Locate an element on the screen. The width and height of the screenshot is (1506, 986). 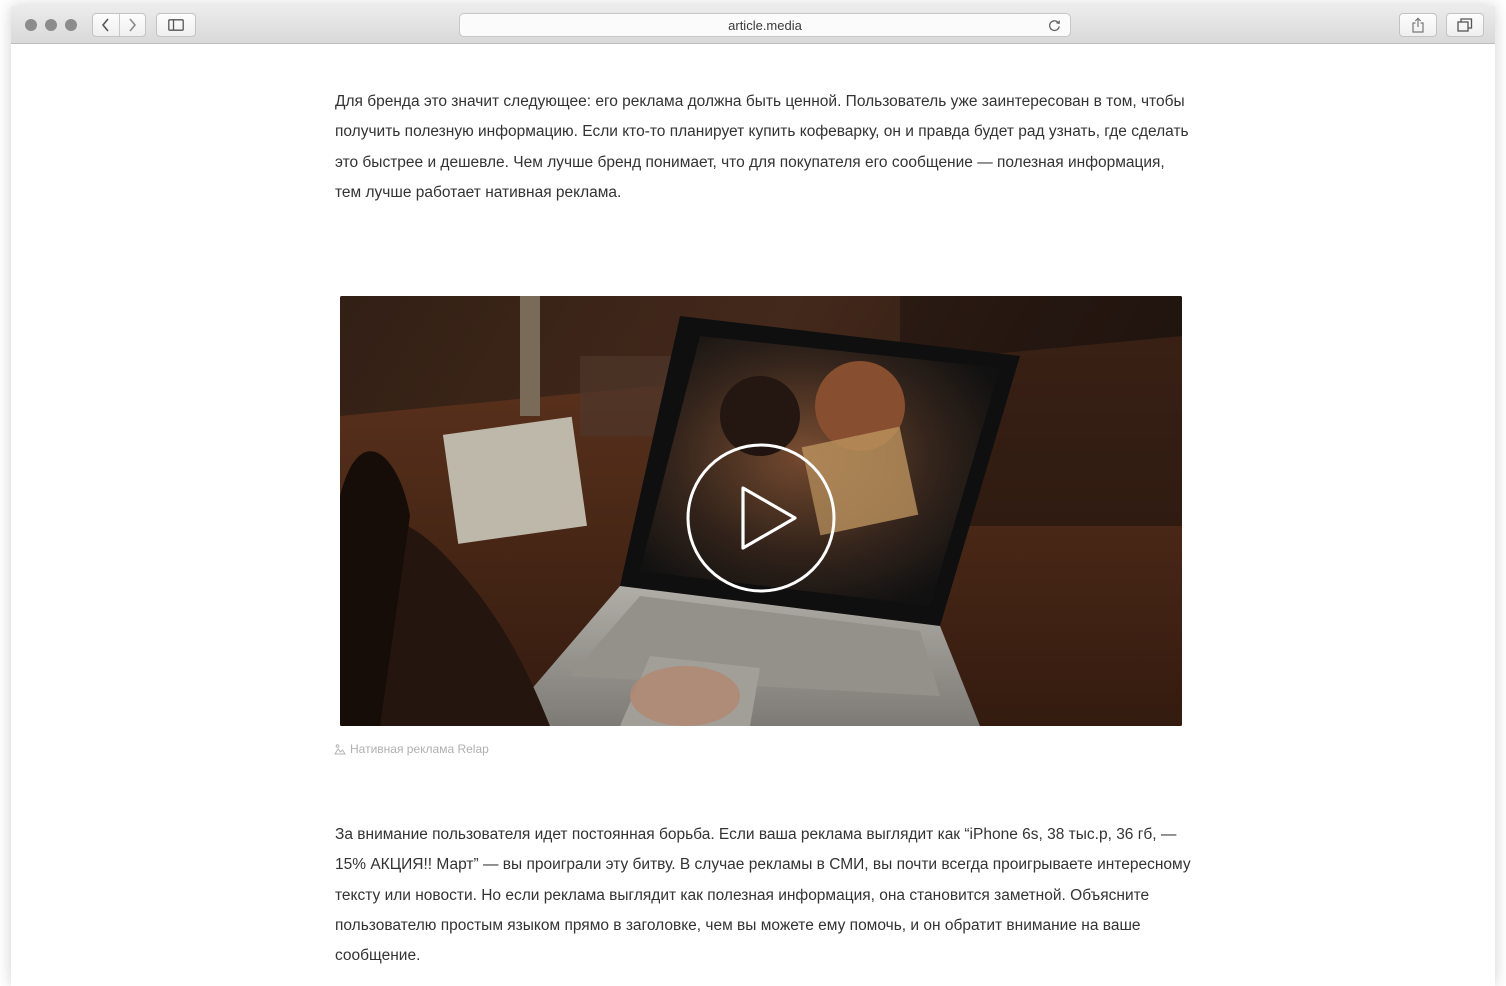
chevron-right-icon is located at coordinates (133, 25).